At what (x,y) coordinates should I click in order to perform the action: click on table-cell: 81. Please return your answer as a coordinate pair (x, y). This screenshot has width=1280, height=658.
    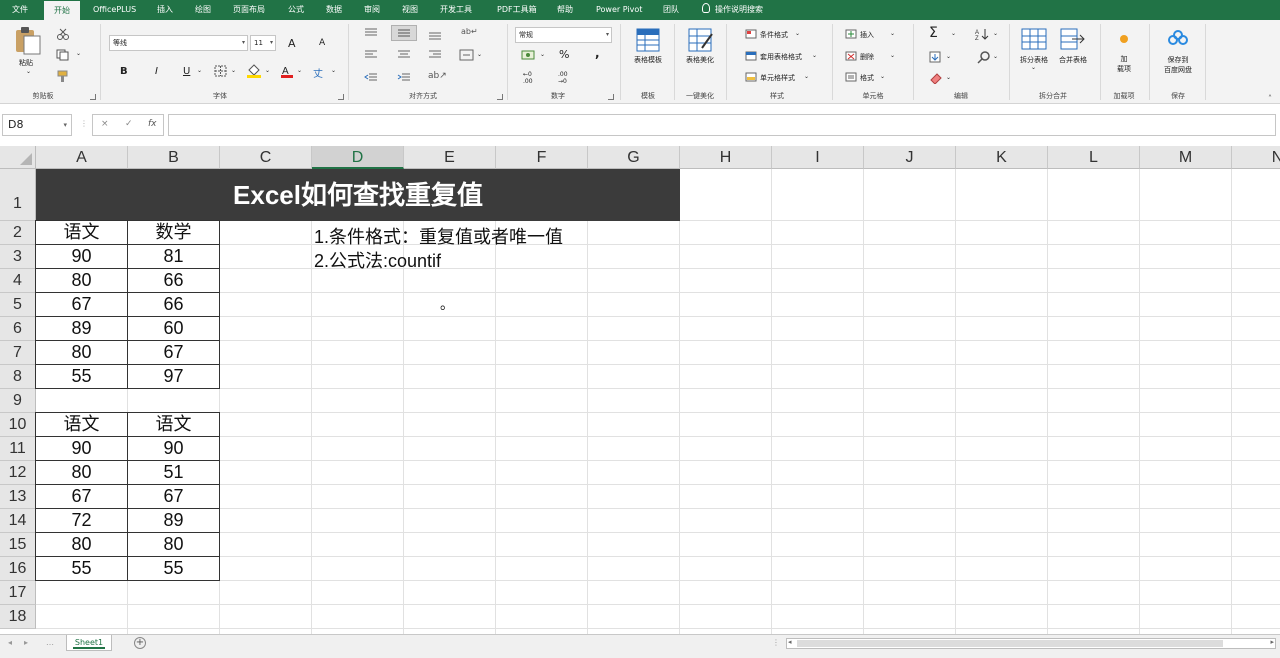
    Looking at the image, I should click on (174, 257).